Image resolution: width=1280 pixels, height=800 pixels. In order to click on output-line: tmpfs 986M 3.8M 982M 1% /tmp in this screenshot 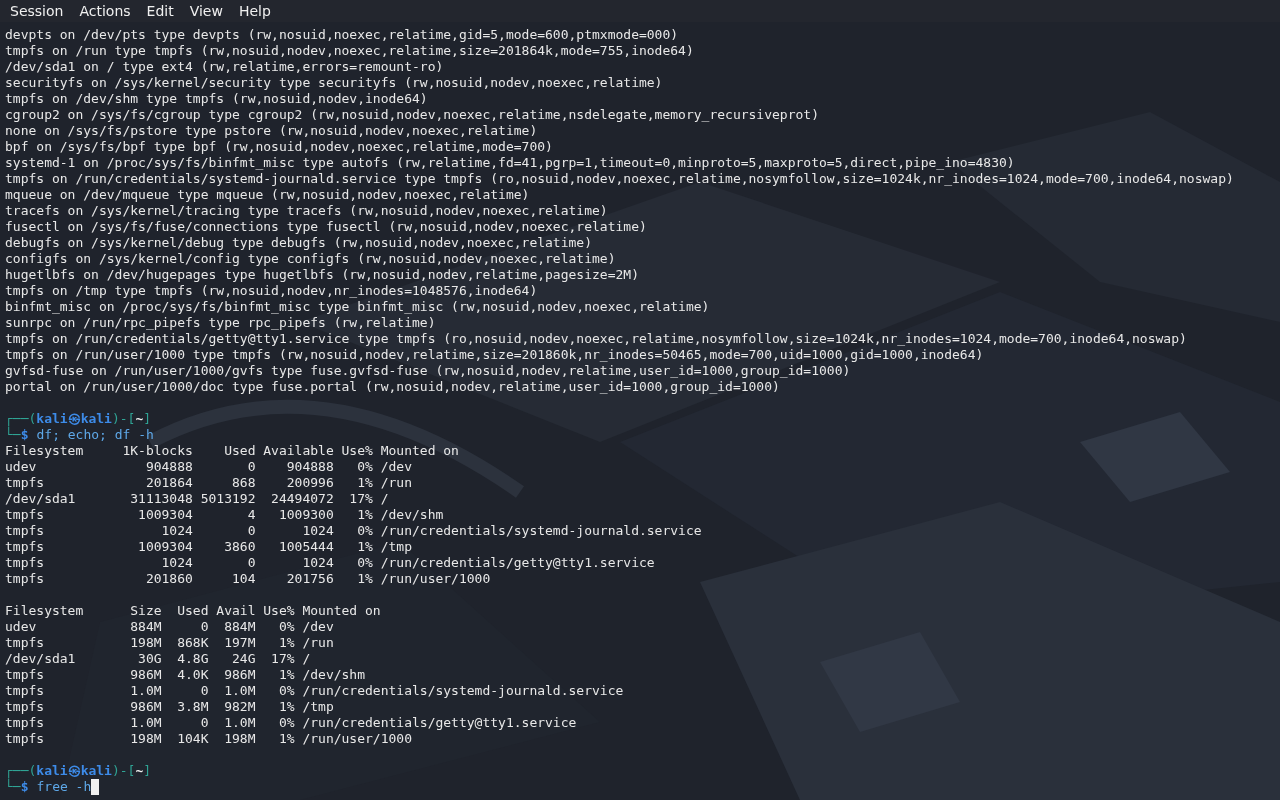, I will do `click(169, 707)`.